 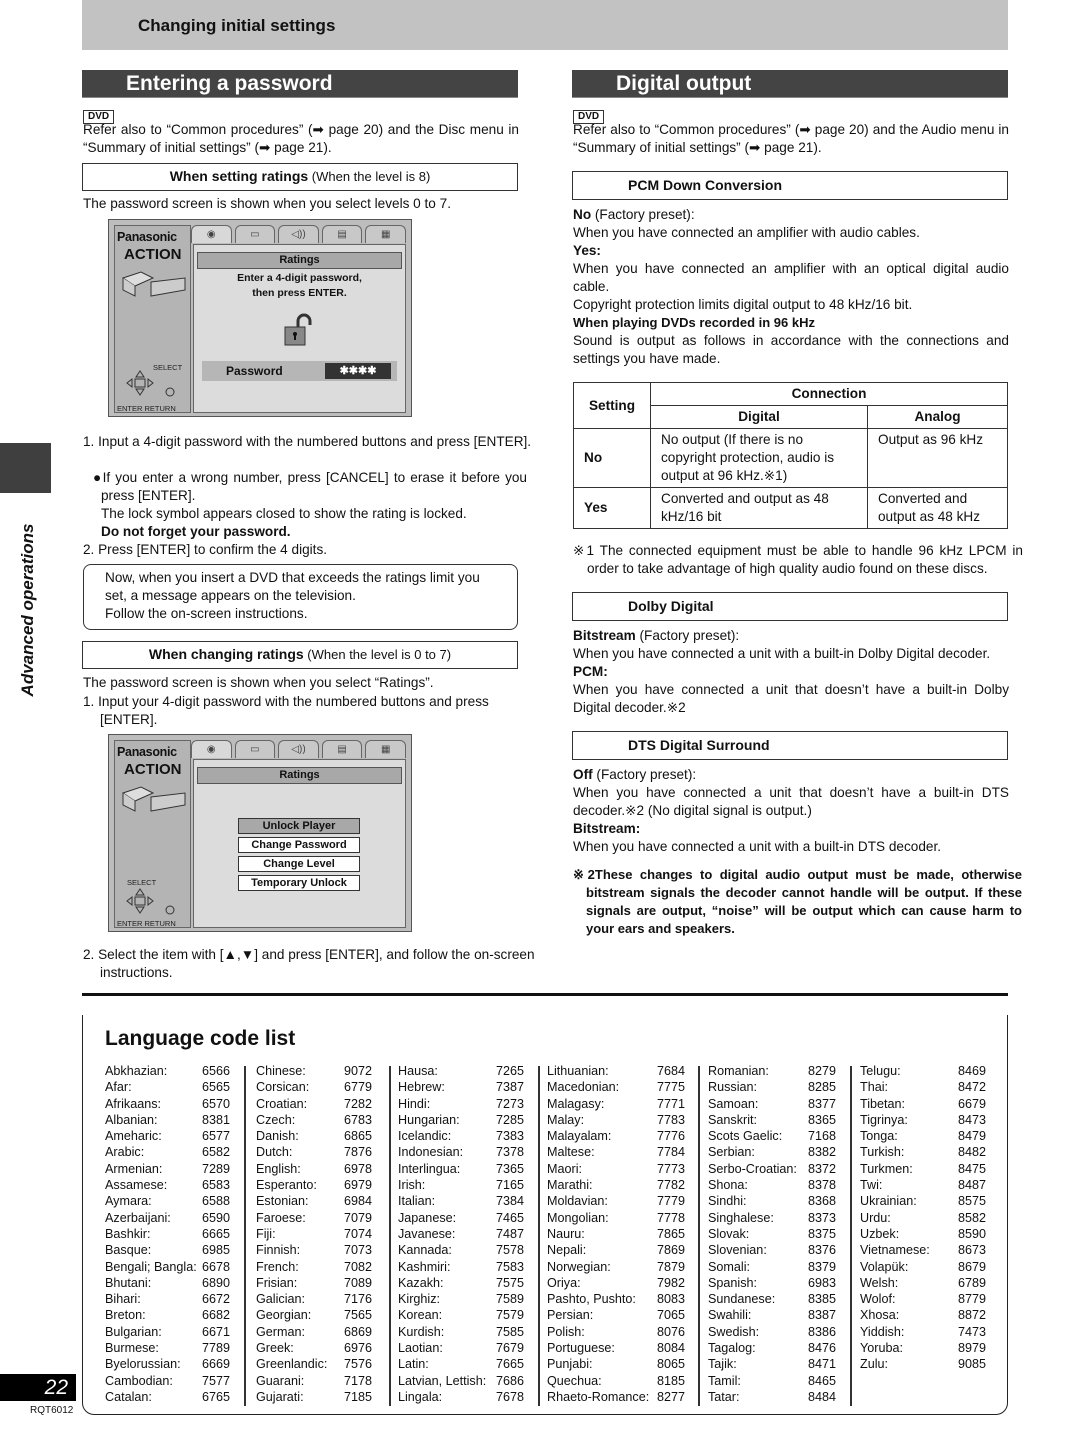 What do you see at coordinates (167, 1218) in the screenshot?
I see `language-row: Azerbaijani: 6590` at bounding box center [167, 1218].